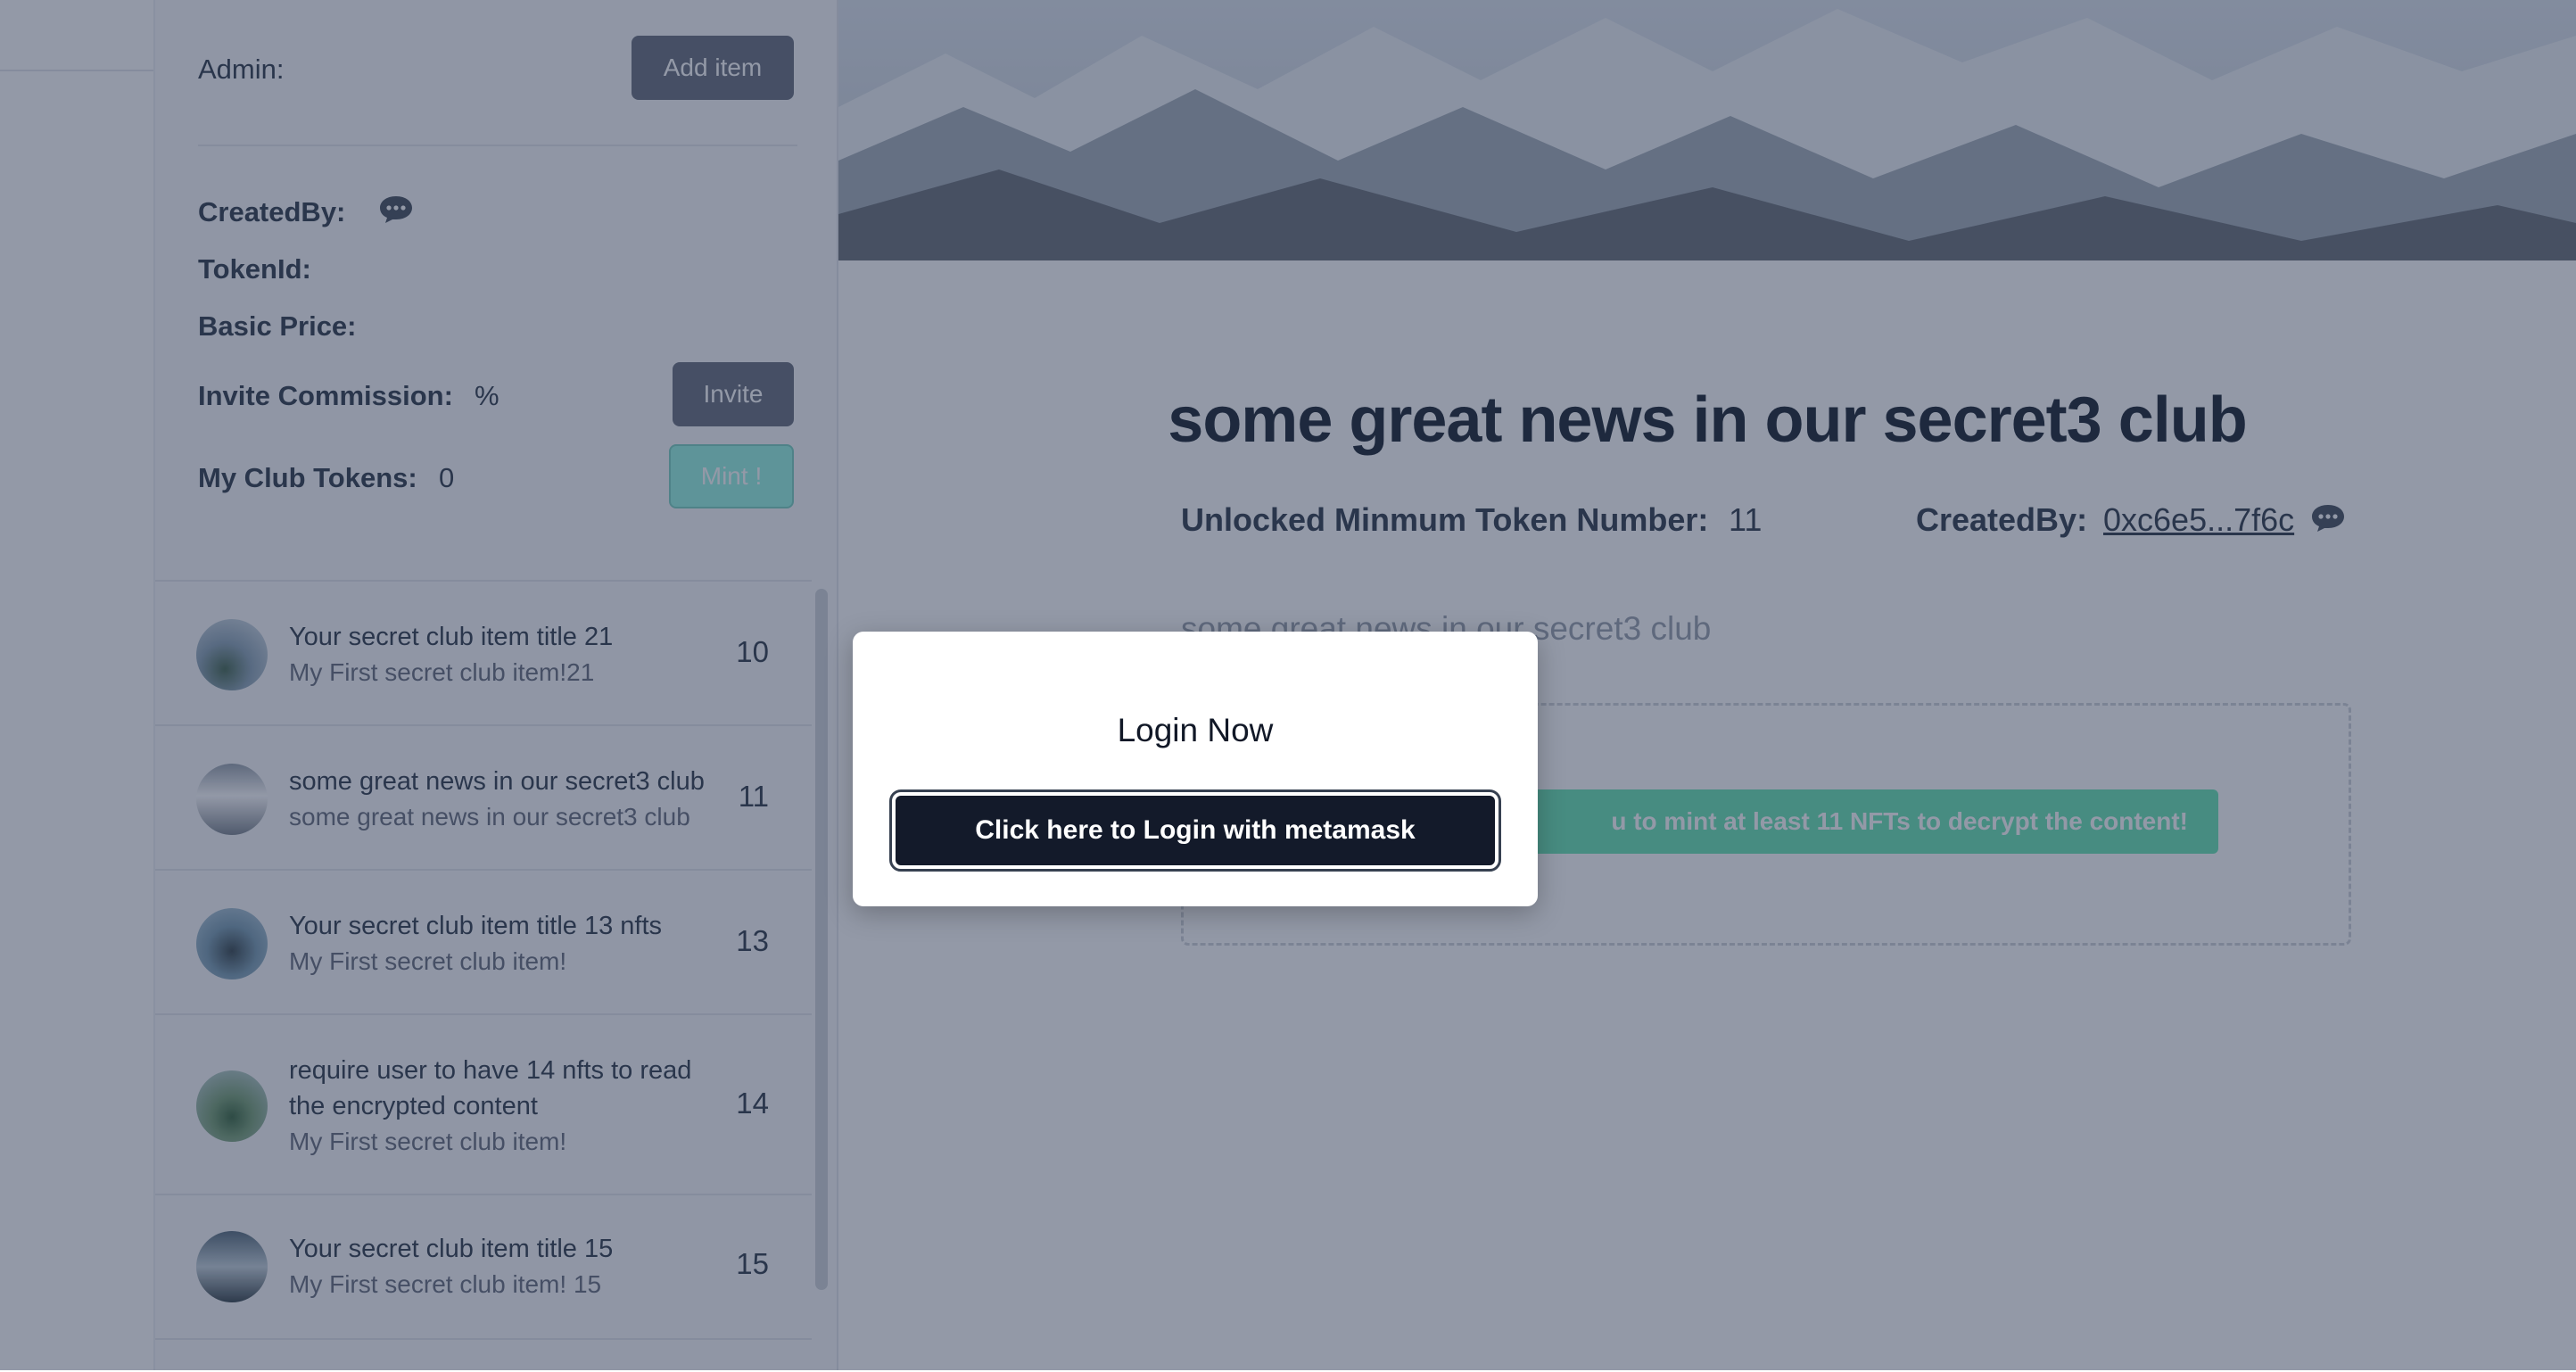 The image size is (2576, 1372). I want to click on modal-title: Login Now, so click(1195, 730).